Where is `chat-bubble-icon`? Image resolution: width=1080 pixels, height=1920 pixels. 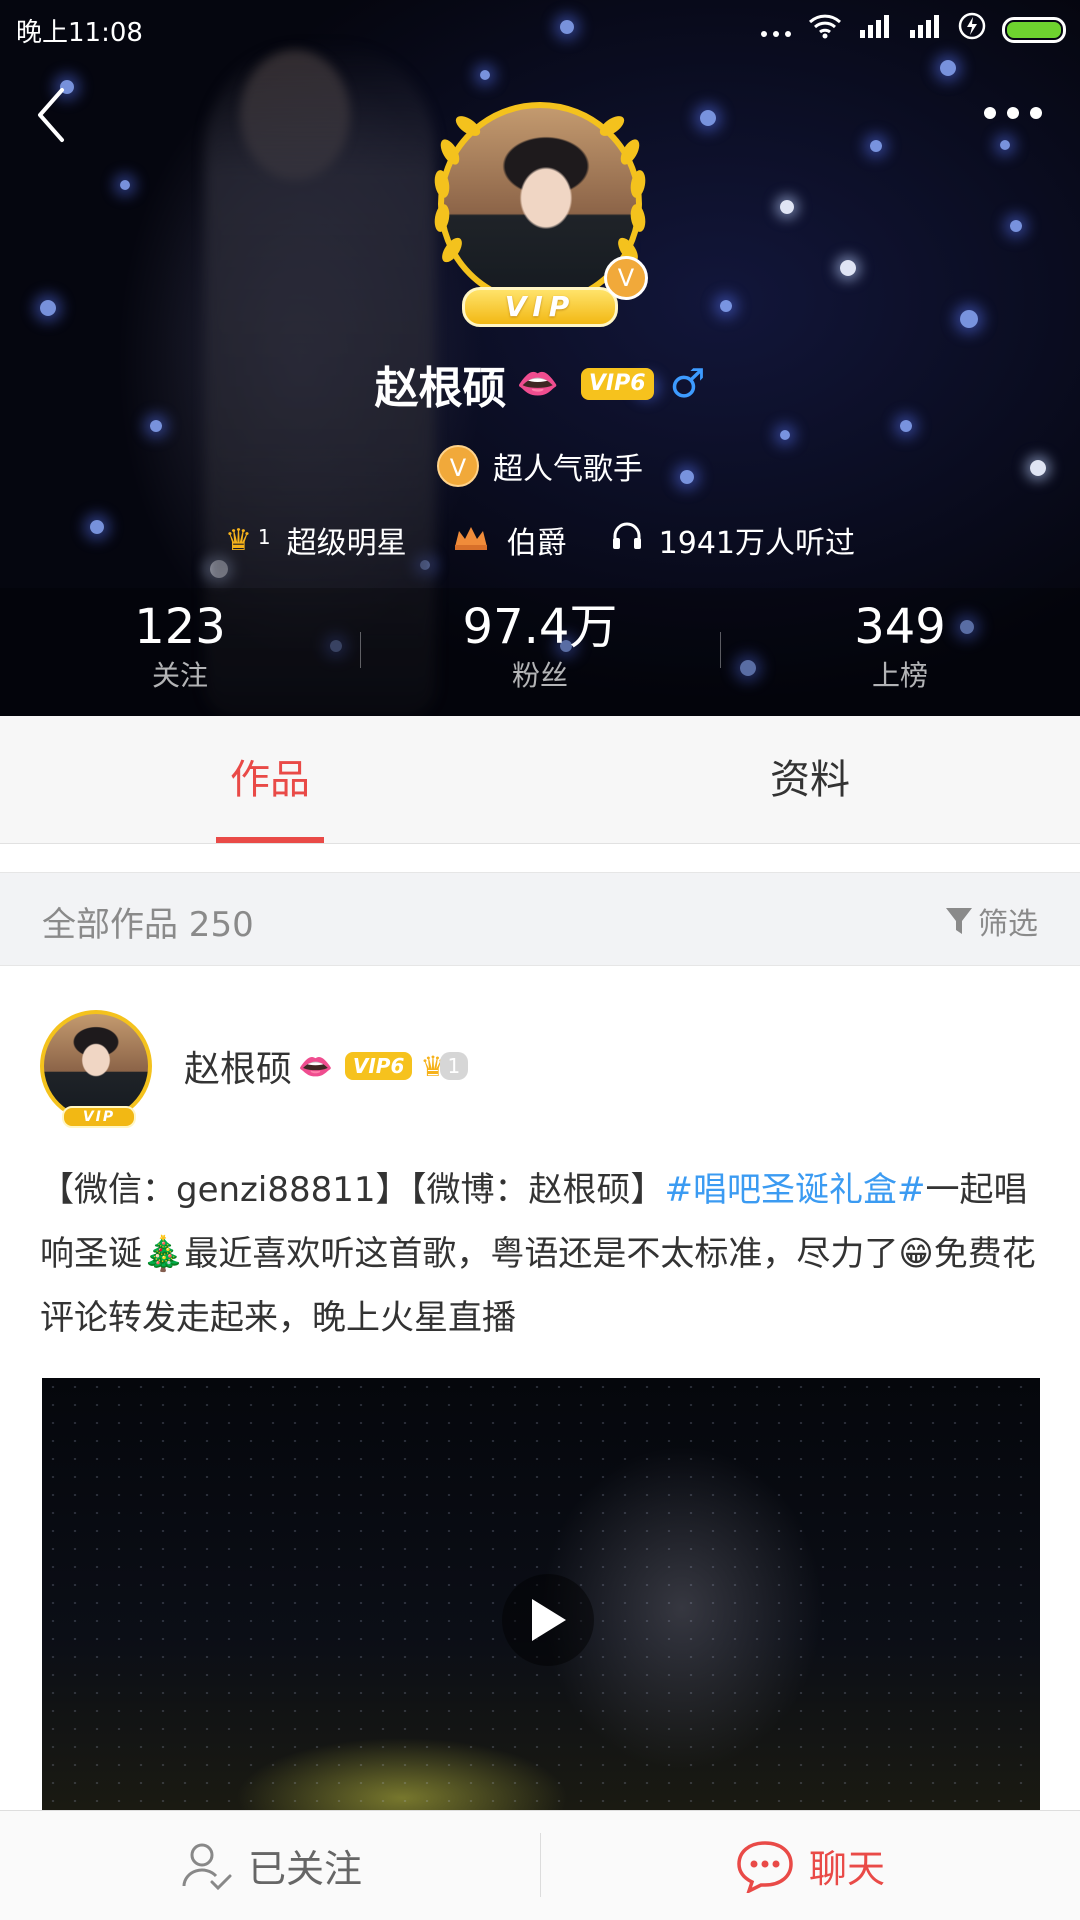 chat-bubble-icon is located at coordinates (765, 1866).